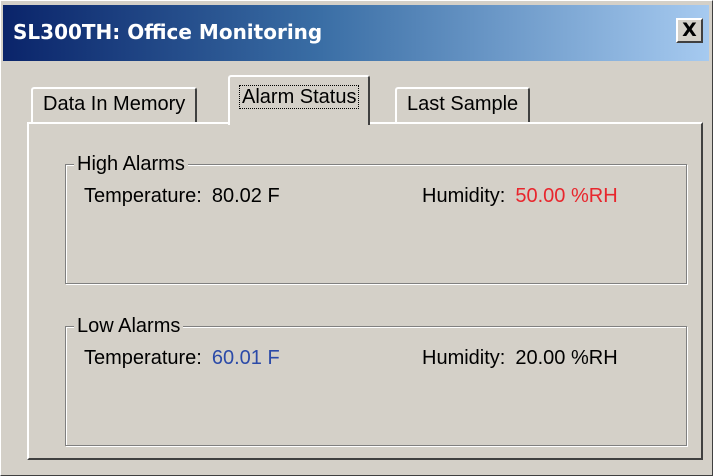 The image size is (713, 476). I want to click on group-title: High Alarms, so click(131, 164).